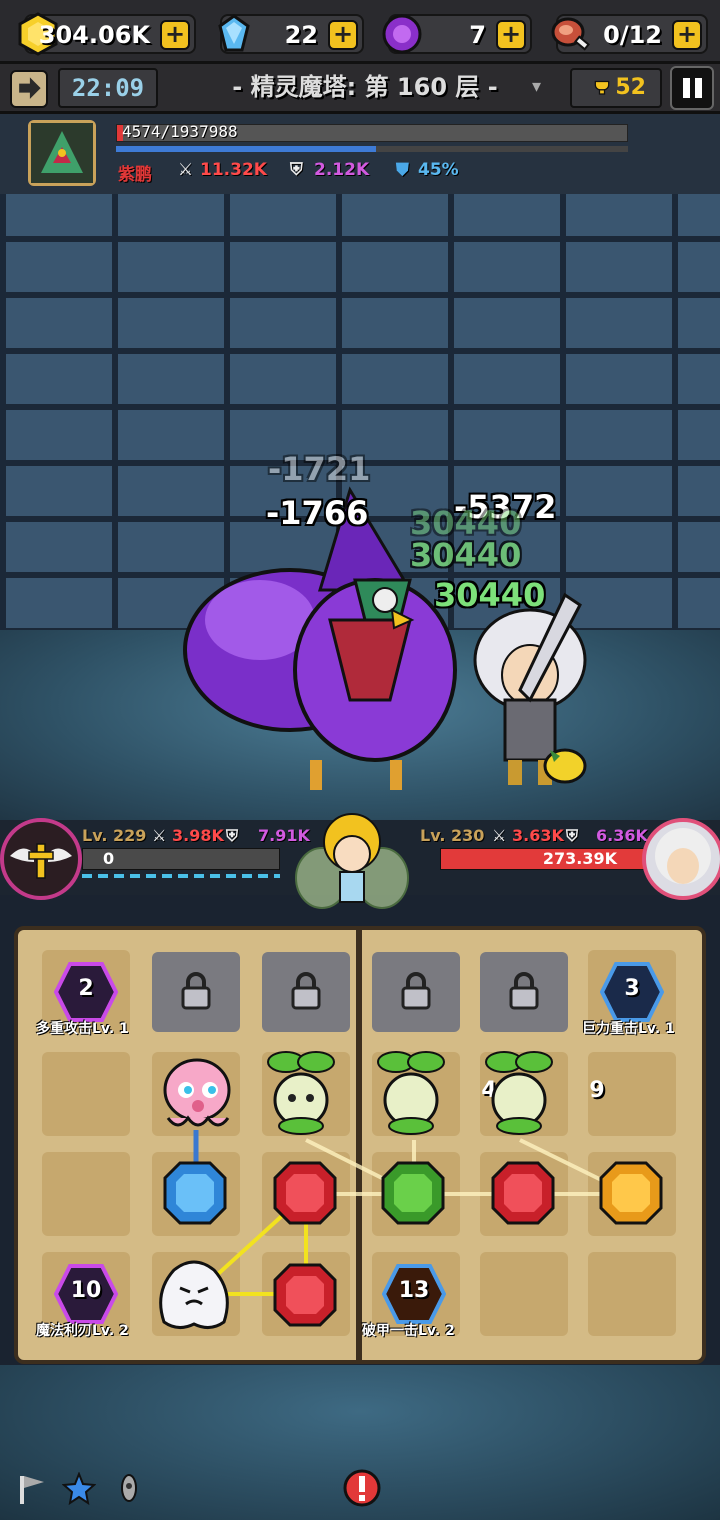 The image size is (720, 1520). What do you see at coordinates (94, 35) in the screenshot?
I see `gold-value: 304.06K` at bounding box center [94, 35].